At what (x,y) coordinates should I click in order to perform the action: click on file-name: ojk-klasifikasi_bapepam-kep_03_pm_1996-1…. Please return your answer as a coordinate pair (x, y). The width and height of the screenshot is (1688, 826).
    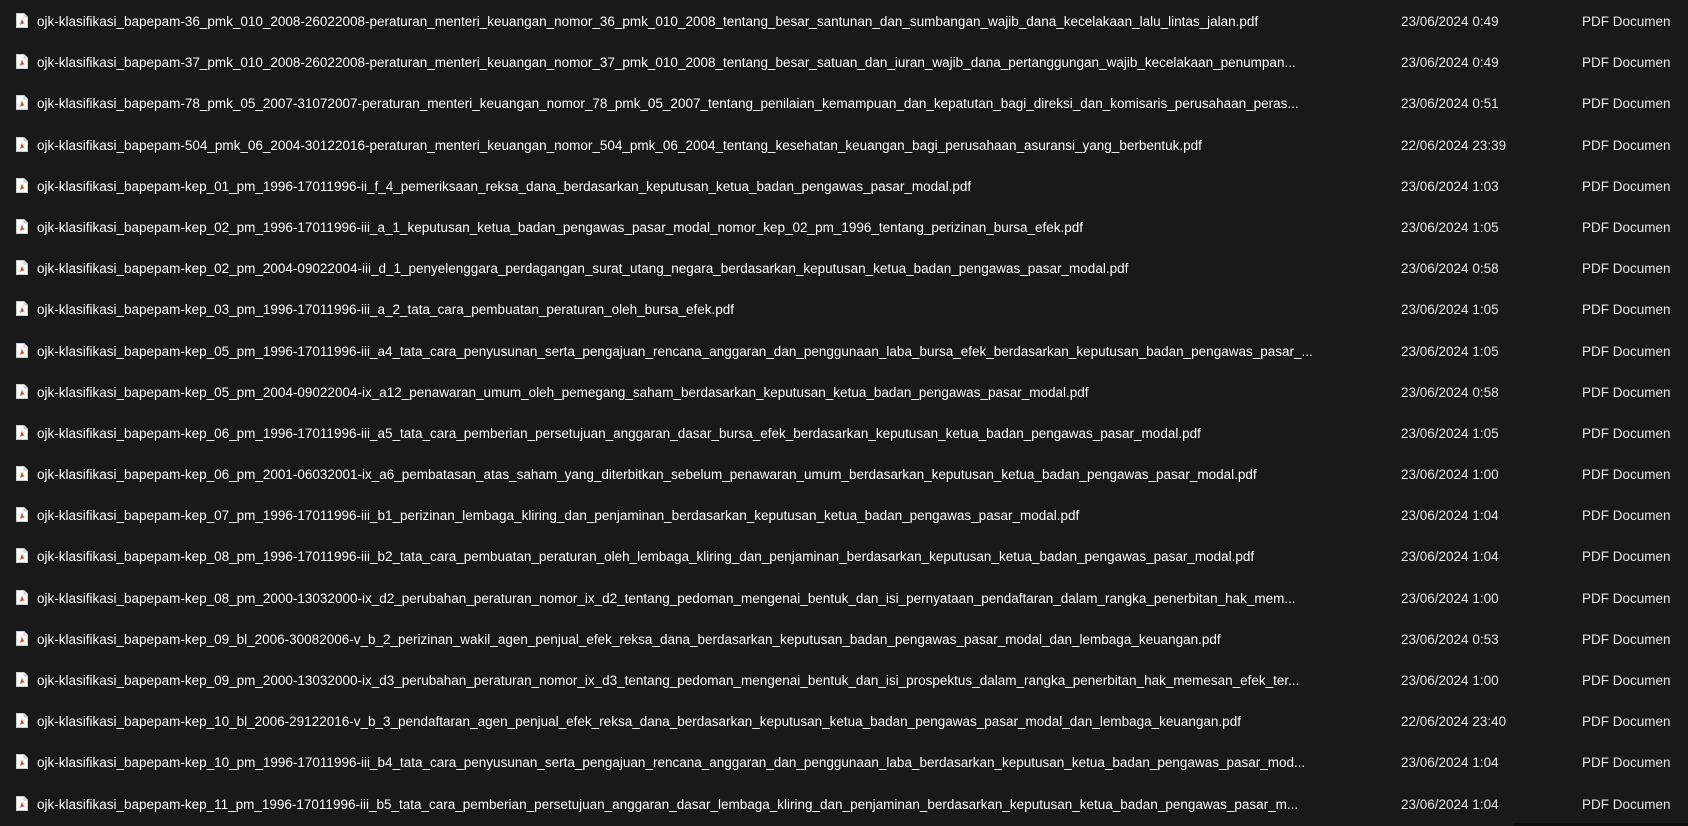
    Looking at the image, I should click on (385, 310).